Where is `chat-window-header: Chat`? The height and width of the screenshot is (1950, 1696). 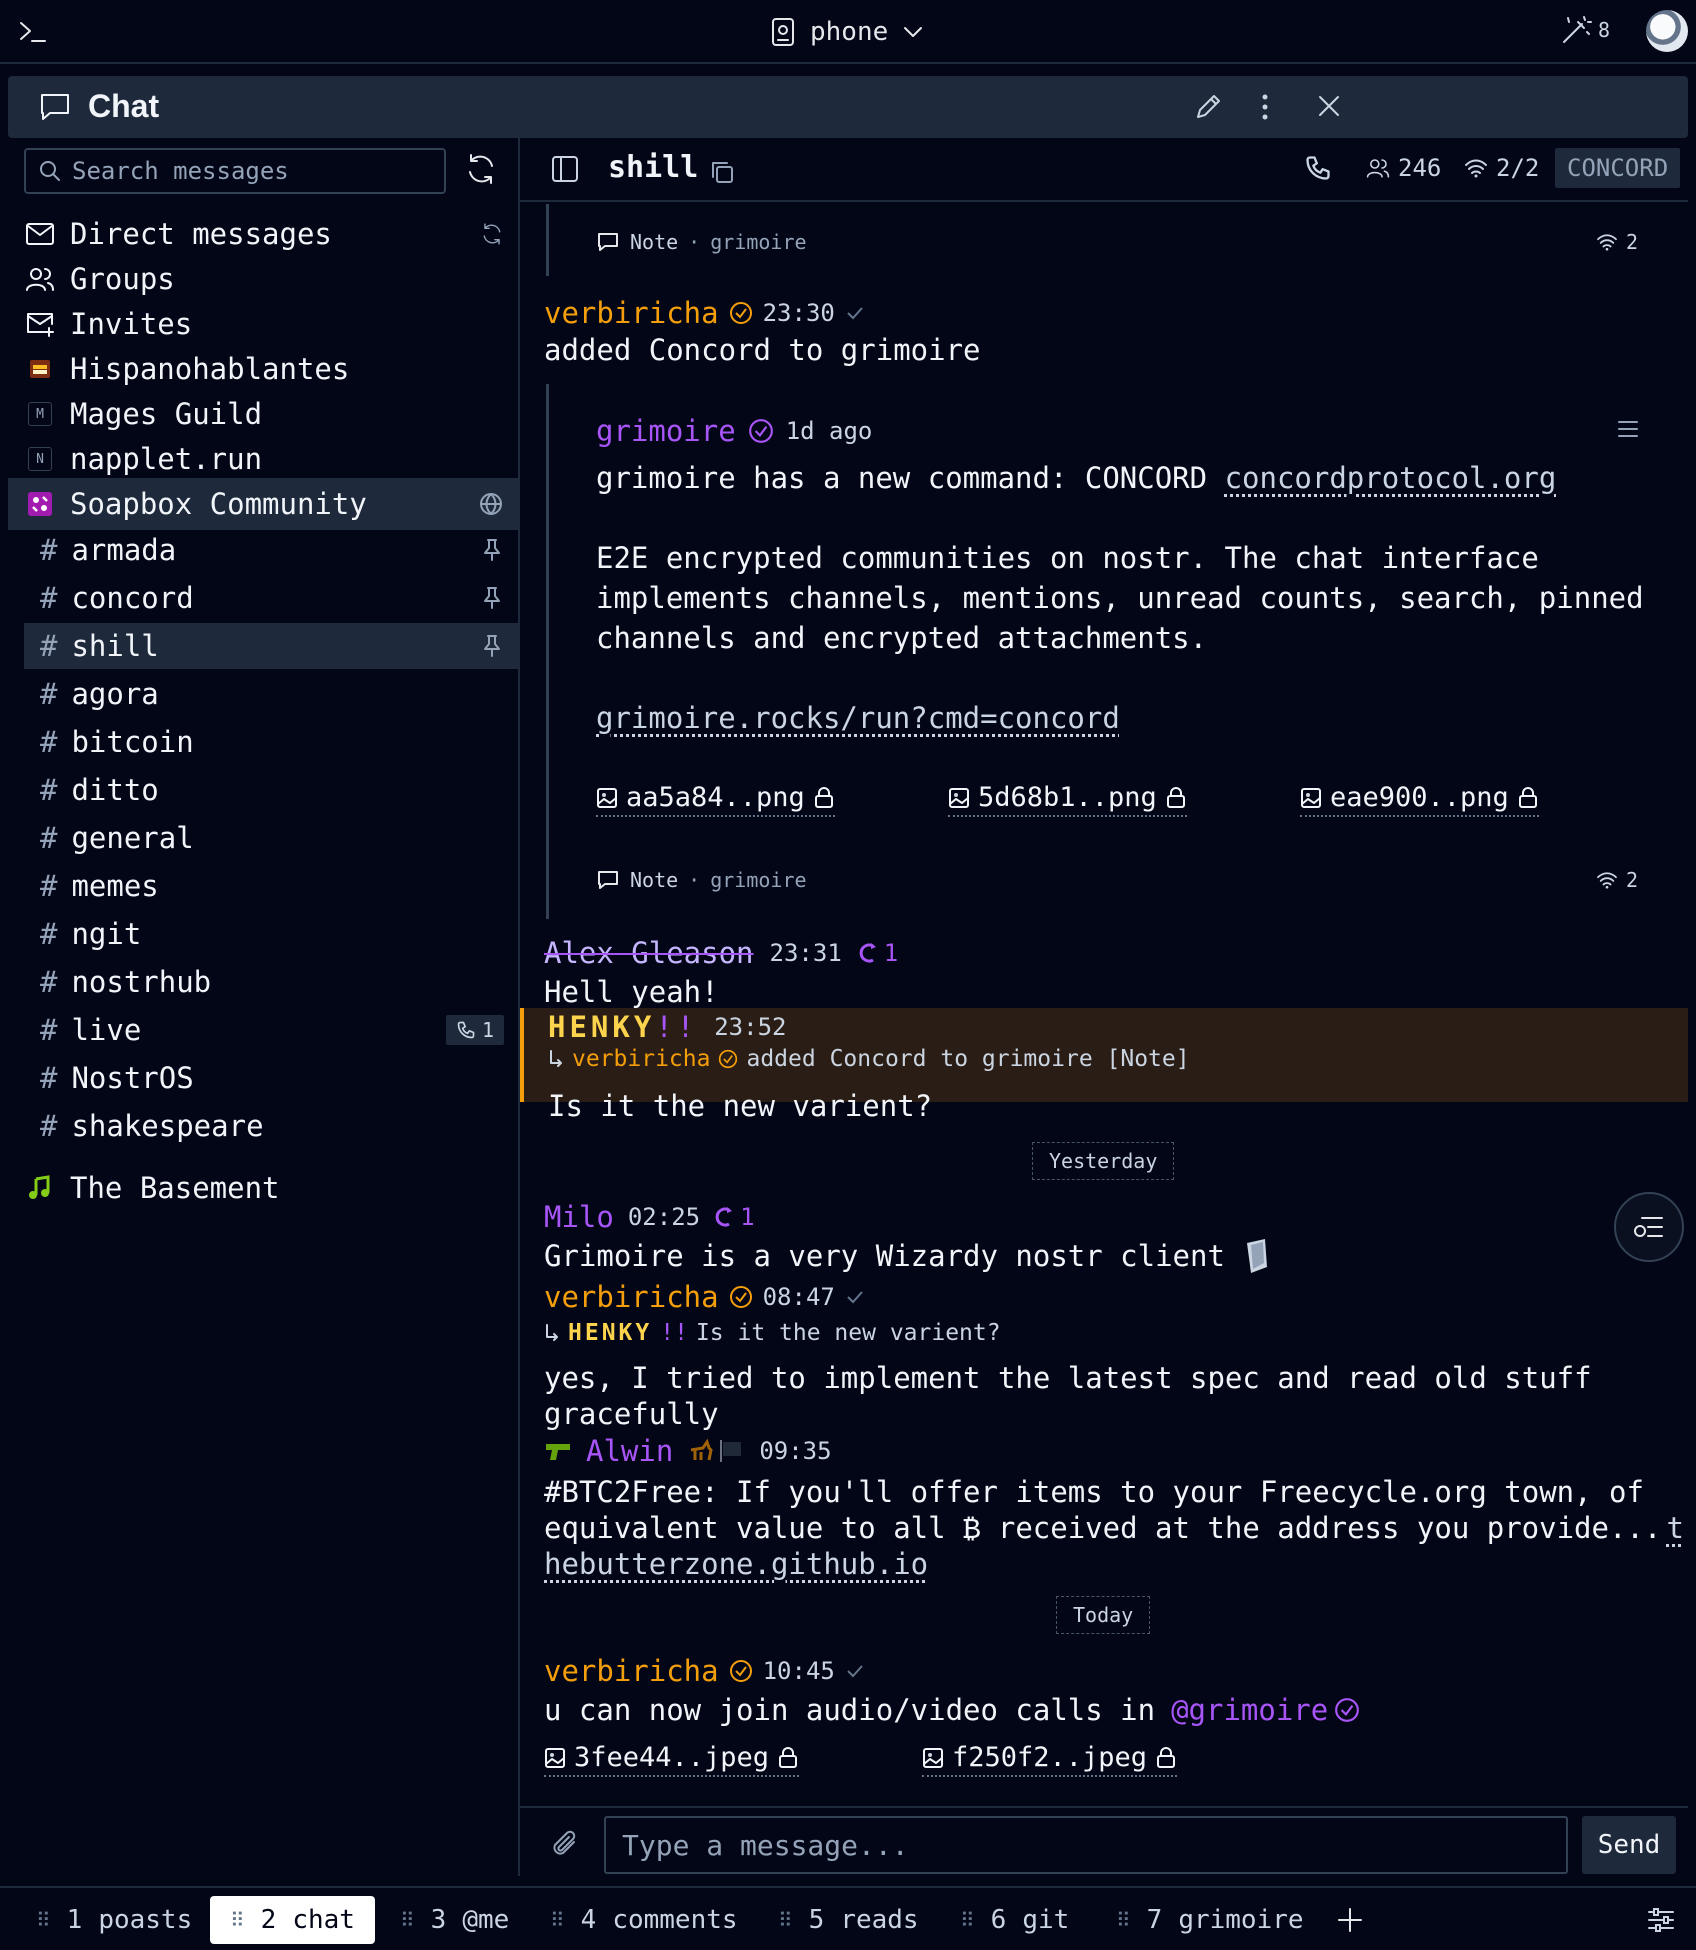
chat-window-header: Chat is located at coordinates (848, 107).